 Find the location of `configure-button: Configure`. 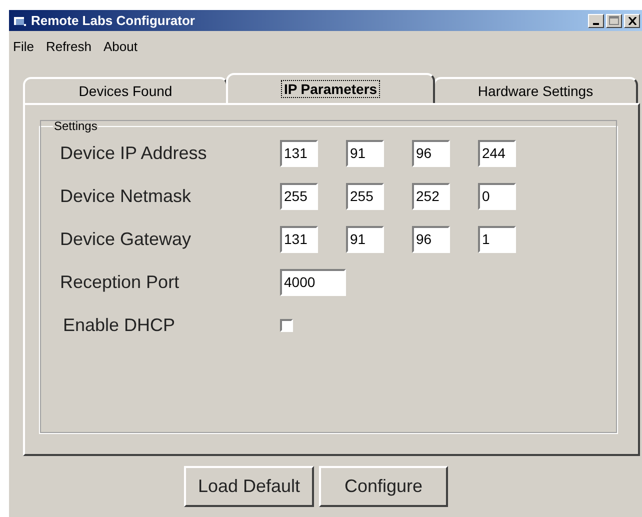

configure-button: Configure is located at coordinates (383, 486).